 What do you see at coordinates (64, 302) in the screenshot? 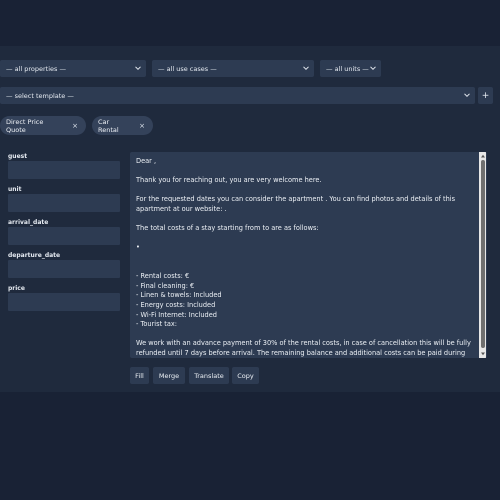
I see `price-input` at bounding box center [64, 302].